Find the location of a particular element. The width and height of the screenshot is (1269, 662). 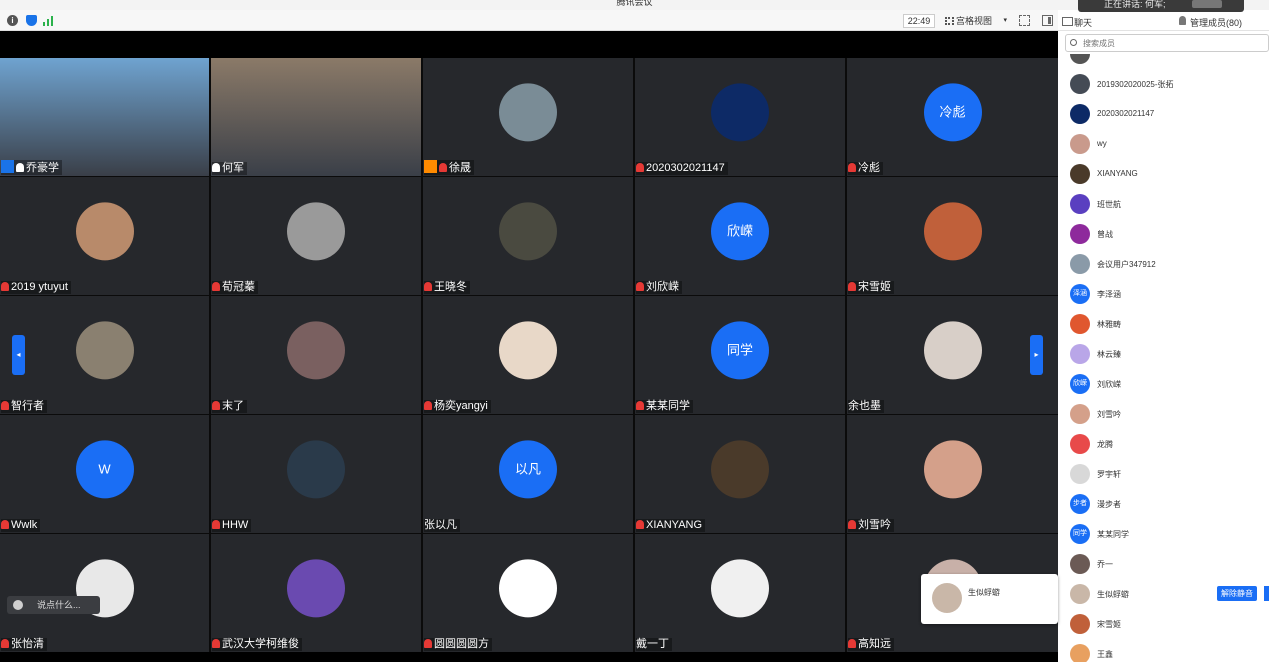

participant-tile: 刘雪吟 is located at coordinates (952, 474).